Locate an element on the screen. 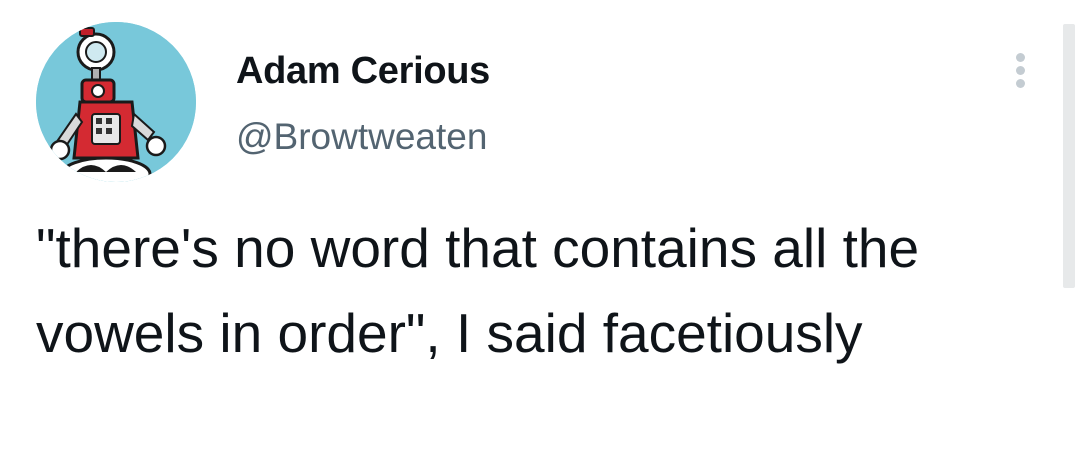  robot-avatar-icon is located at coordinates (116, 102).